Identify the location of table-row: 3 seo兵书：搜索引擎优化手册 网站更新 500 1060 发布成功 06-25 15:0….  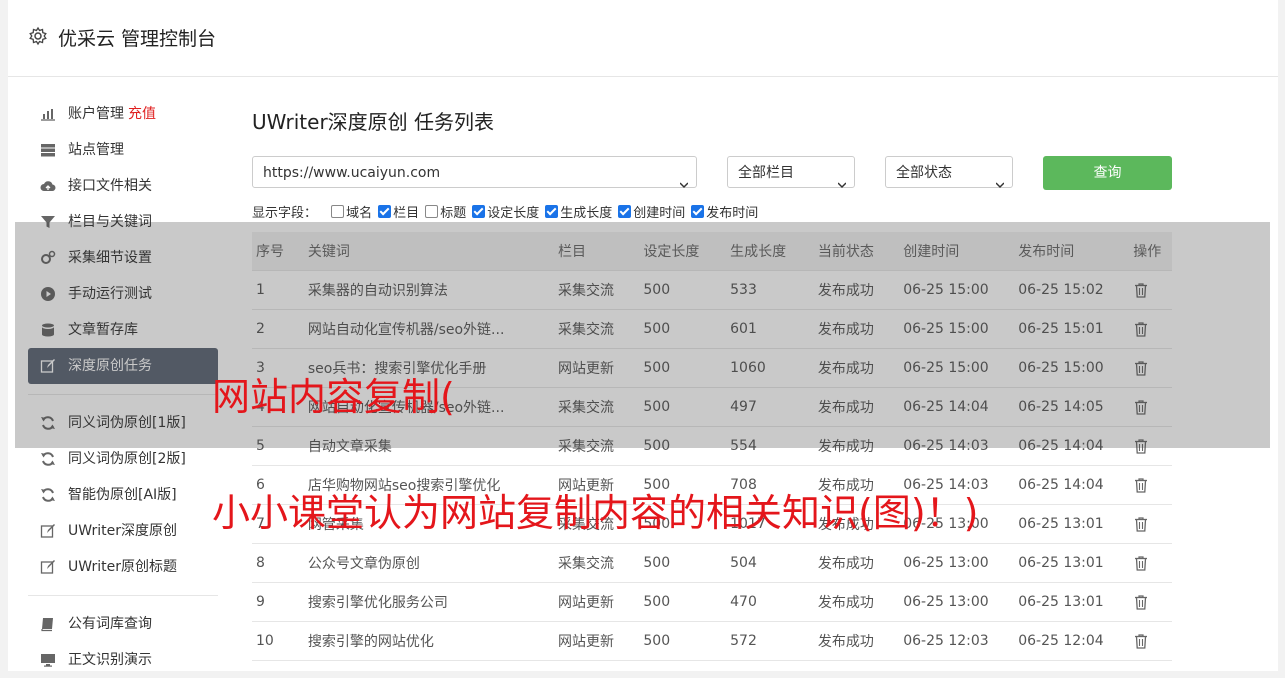
(712, 368).